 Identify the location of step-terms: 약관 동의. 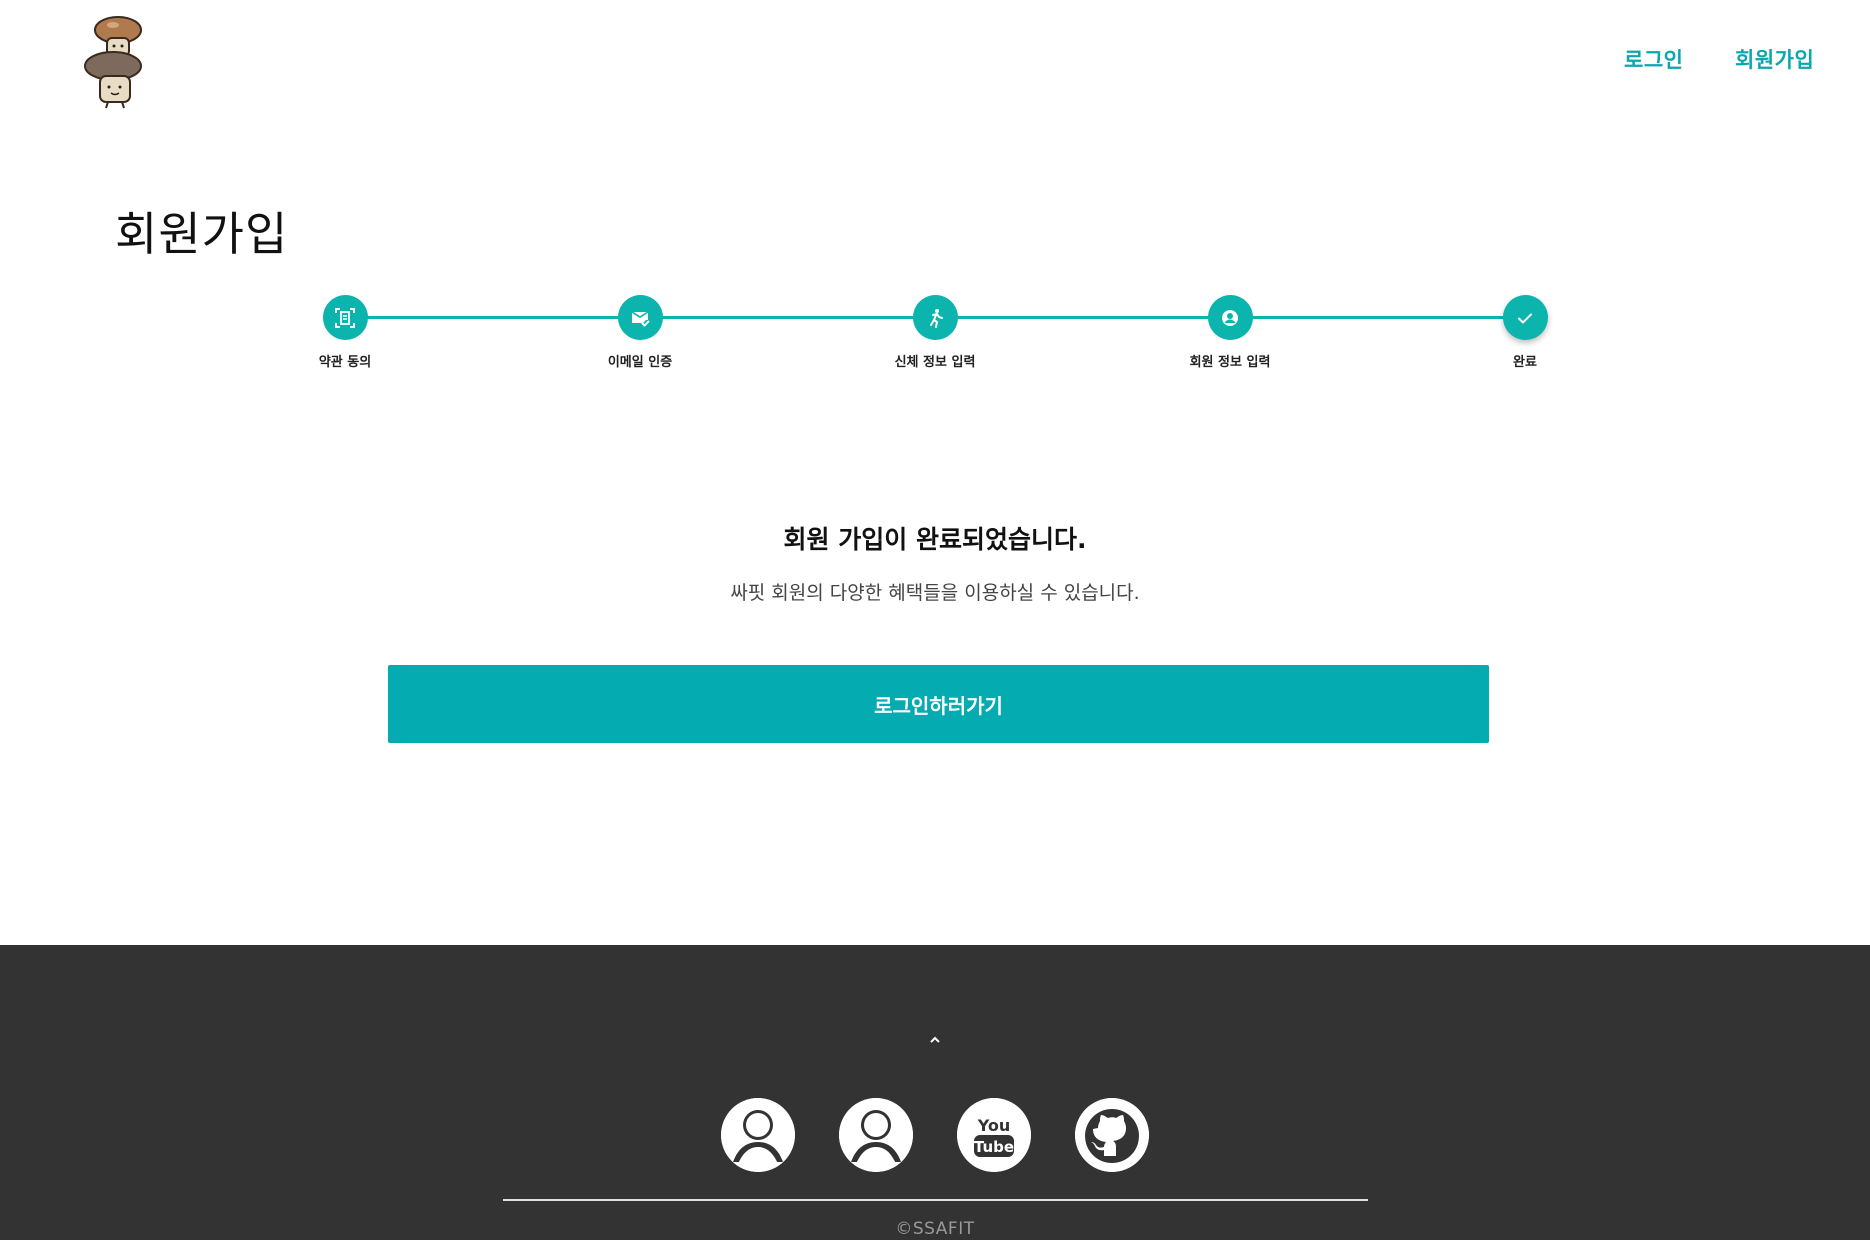
(345, 332).